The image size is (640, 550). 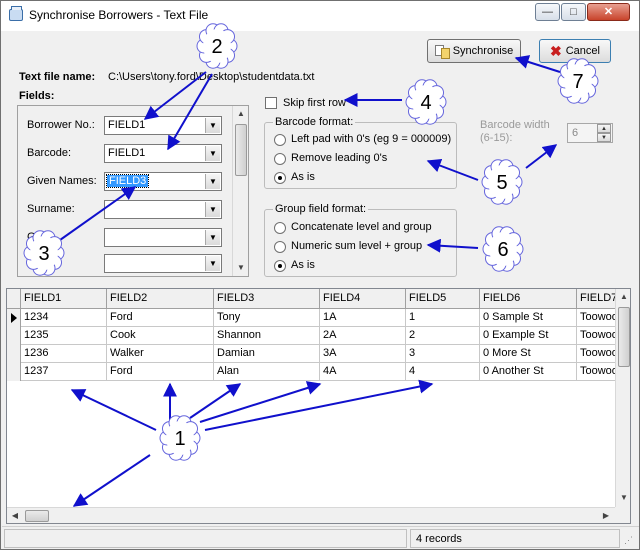 I want to click on table-cell: 1, so click(x=443, y=318).